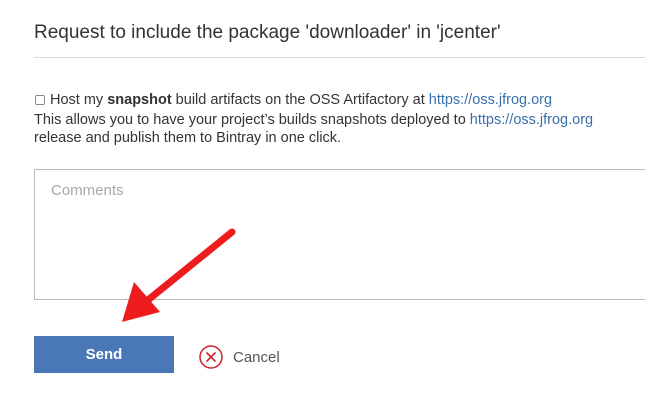  What do you see at coordinates (79, 100) in the screenshot?
I see `snapshot-label-before: Host my` at bounding box center [79, 100].